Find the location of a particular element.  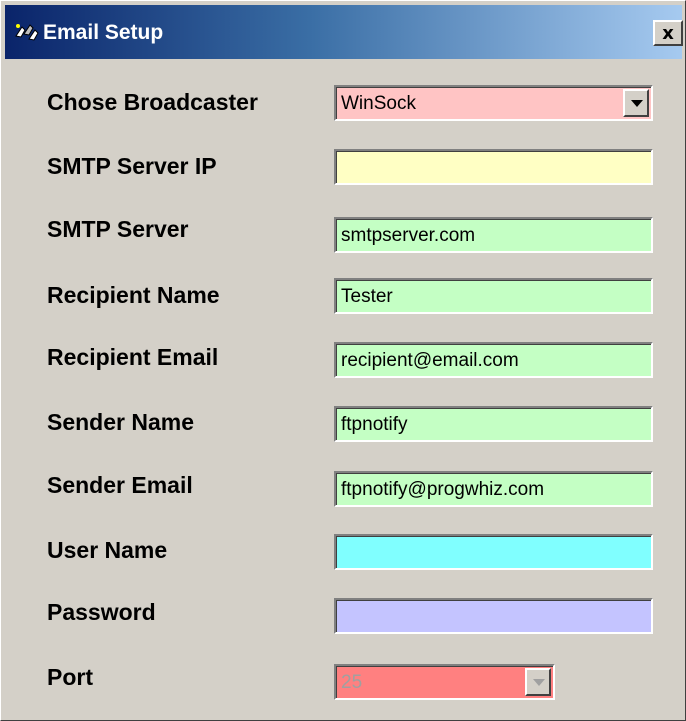

window-title: Email Setup is located at coordinates (103, 32).